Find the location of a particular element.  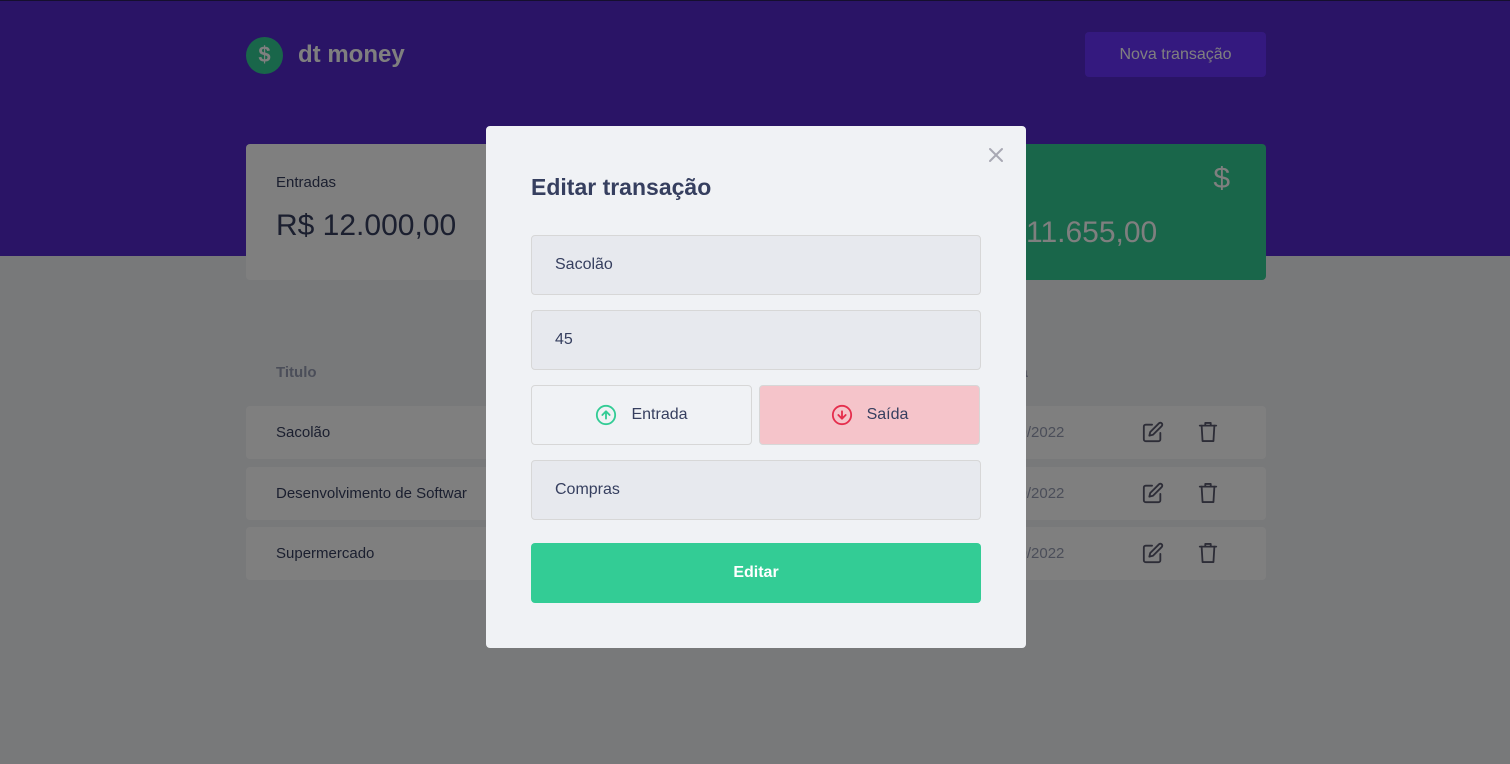

type-income-button: Entrada is located at coordinates (641, 415).